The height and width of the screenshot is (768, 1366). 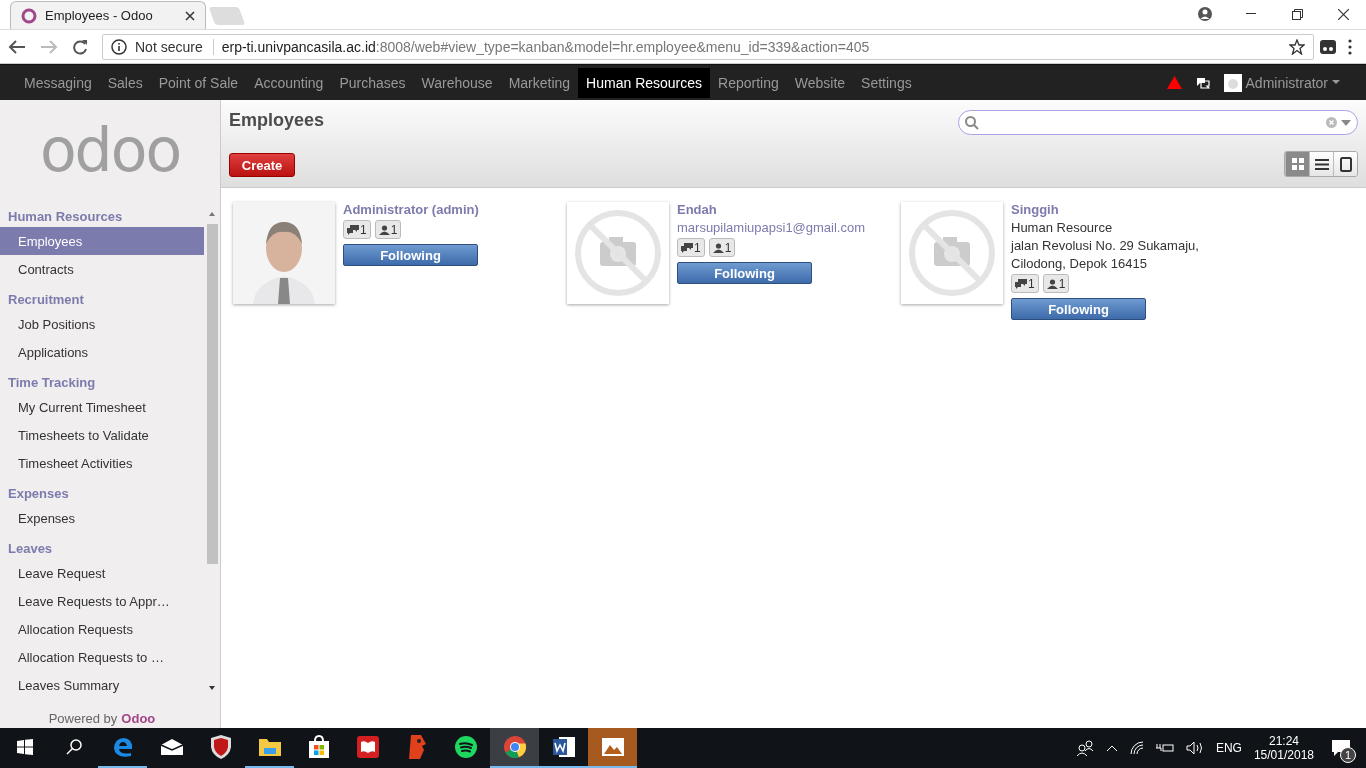 I want to click on back-arrow-icon, so click(x=17, y=46).